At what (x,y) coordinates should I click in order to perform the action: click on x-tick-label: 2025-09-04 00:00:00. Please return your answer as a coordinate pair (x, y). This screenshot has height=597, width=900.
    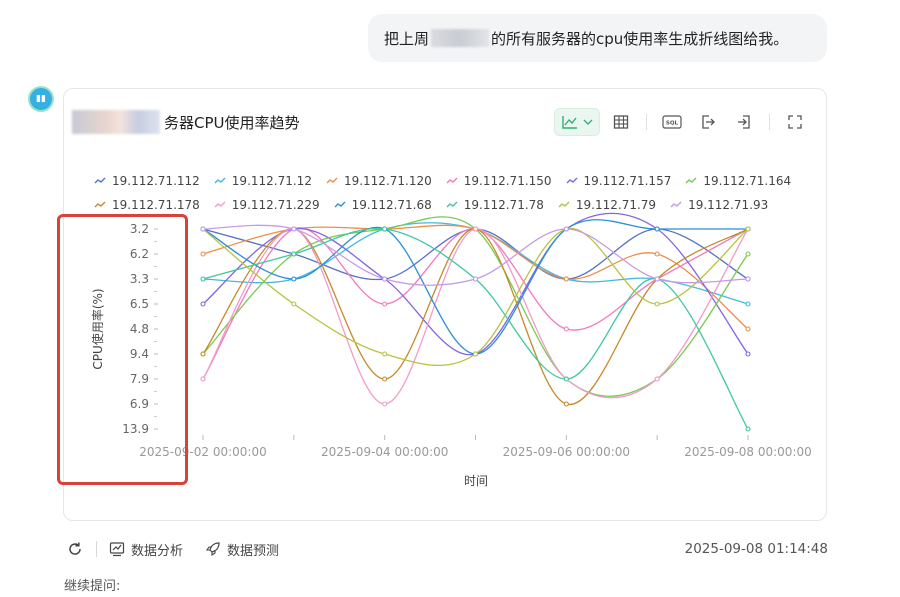
    Looking at the image, I should click on (384, 452).